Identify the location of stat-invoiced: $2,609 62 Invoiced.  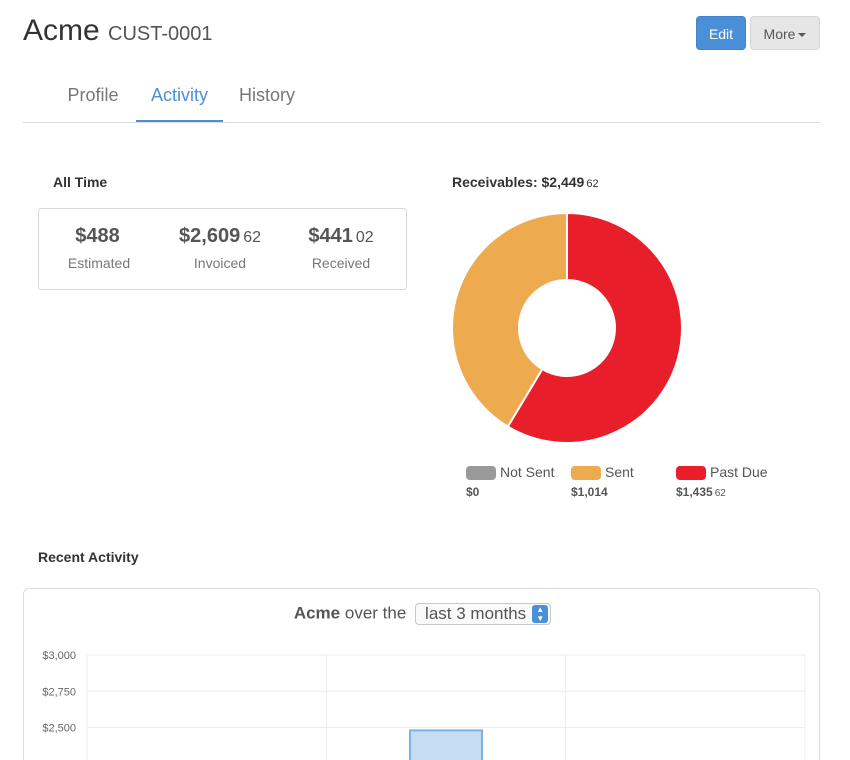
(220, 248).